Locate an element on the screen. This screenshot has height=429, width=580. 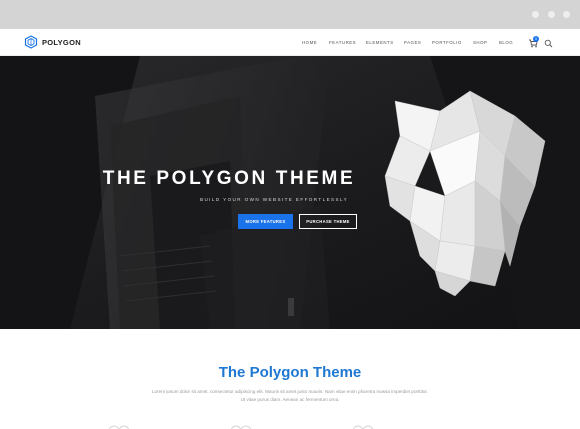
nav-item-portfolio: PORTFOLIO is located at coordinates (447, 42).